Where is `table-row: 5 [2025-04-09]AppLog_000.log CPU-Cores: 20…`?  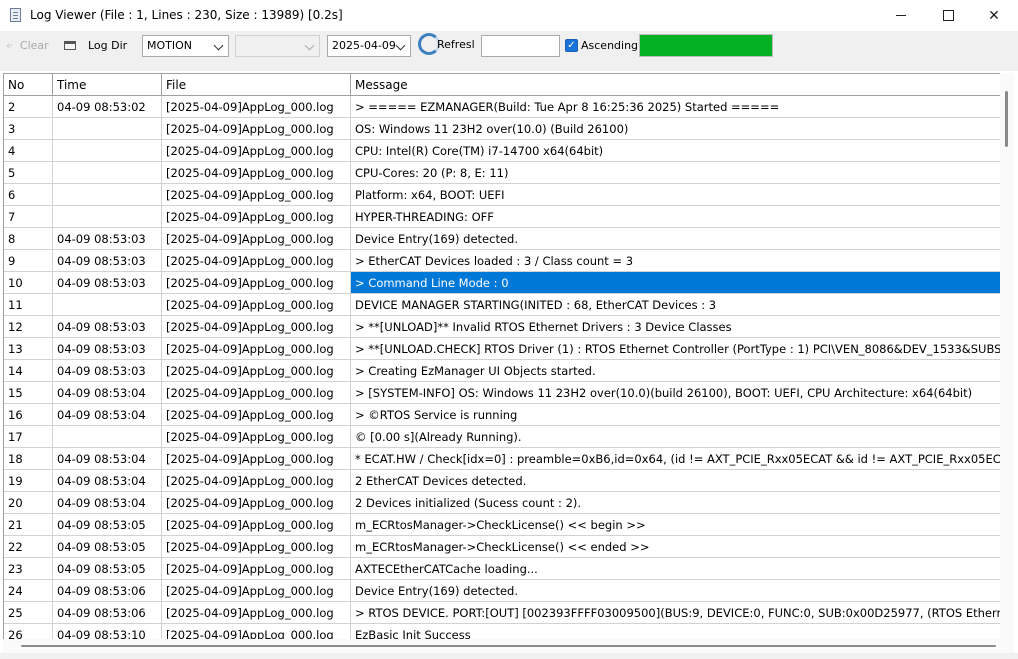
table-row: 5 [2025-04-09]AppLog_000.log CPU-Cores: 20… is located at coordinates (502, 172).